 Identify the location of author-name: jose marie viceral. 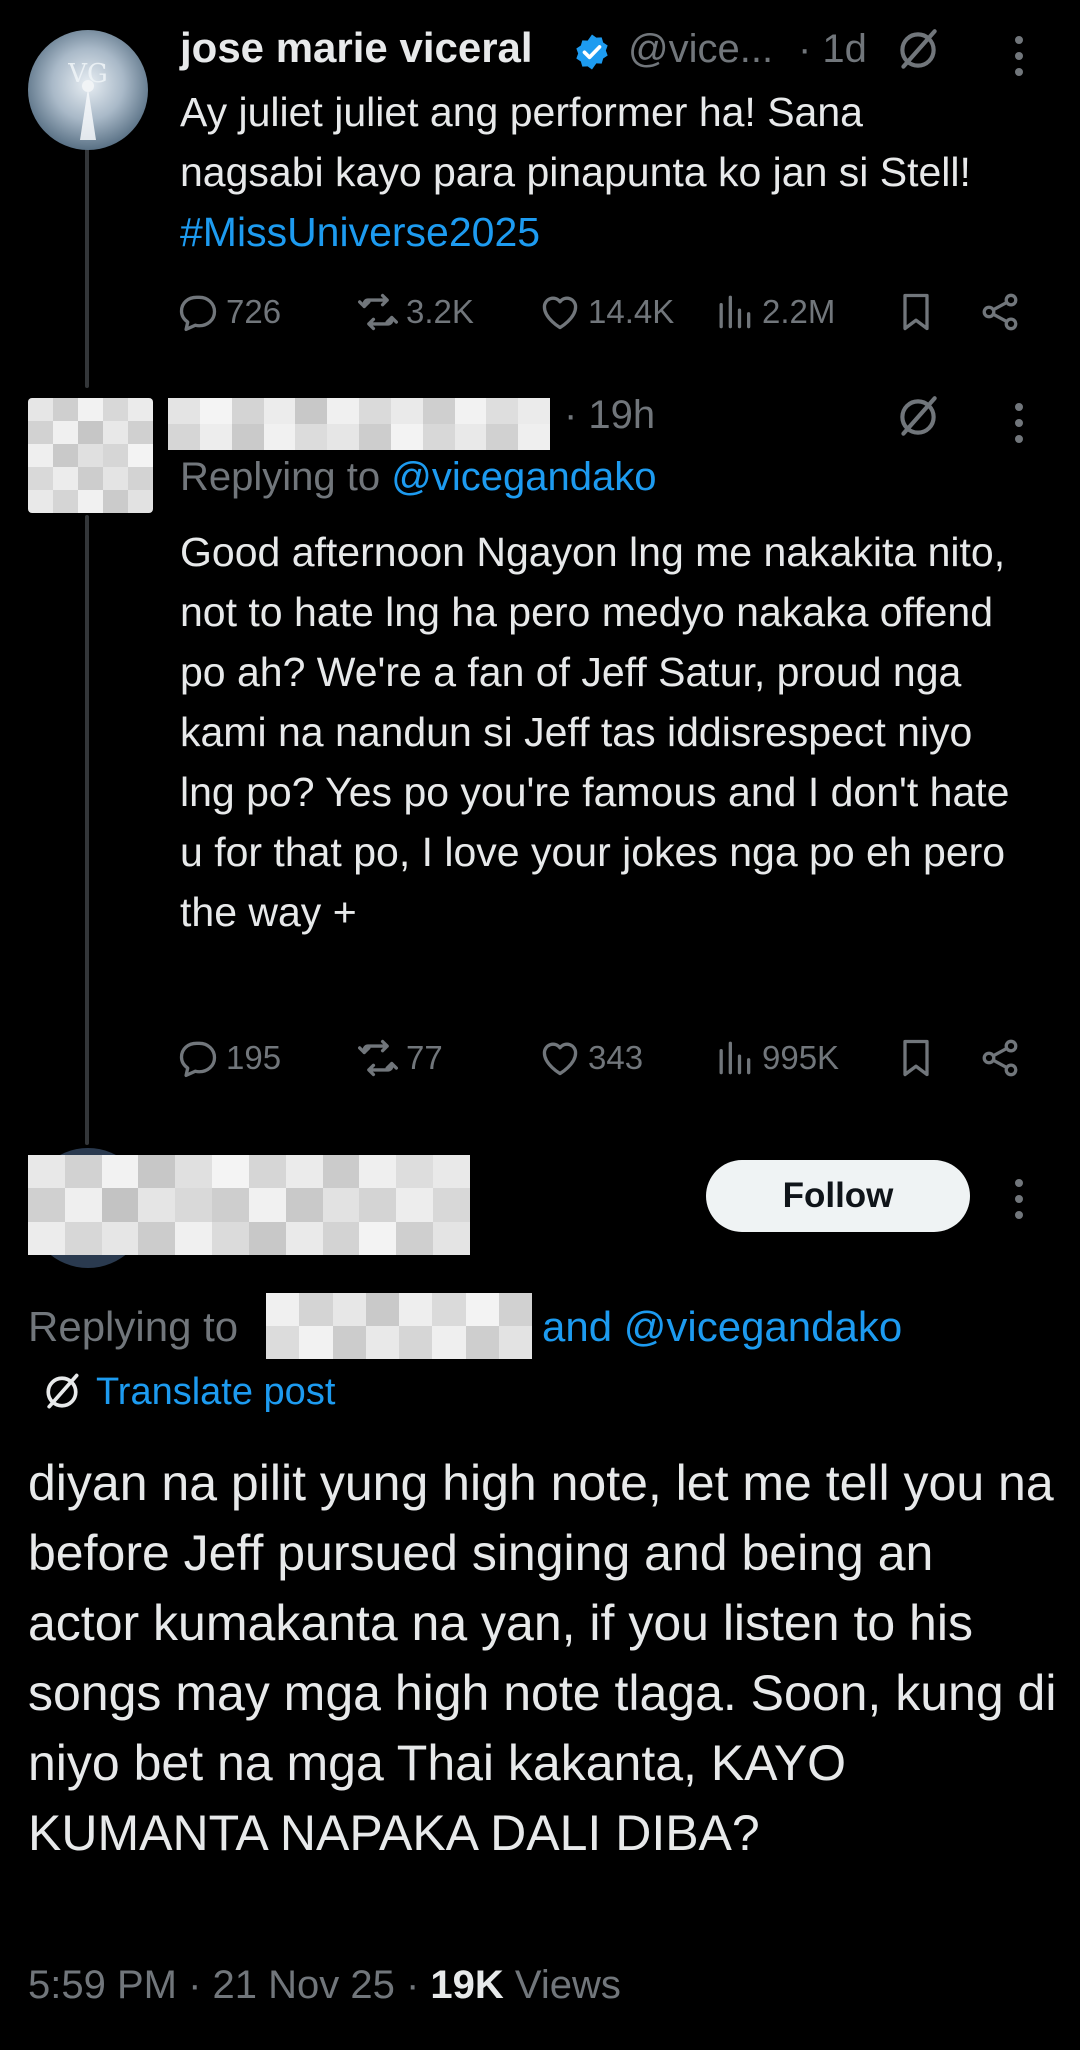
(356, 48).